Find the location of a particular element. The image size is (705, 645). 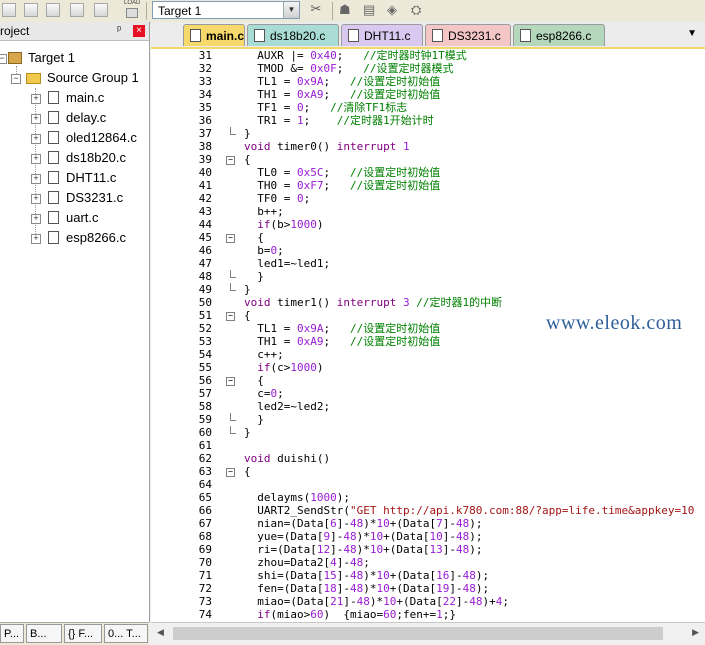

settings-icon: ⛭ is located at coordinates (419, 10).